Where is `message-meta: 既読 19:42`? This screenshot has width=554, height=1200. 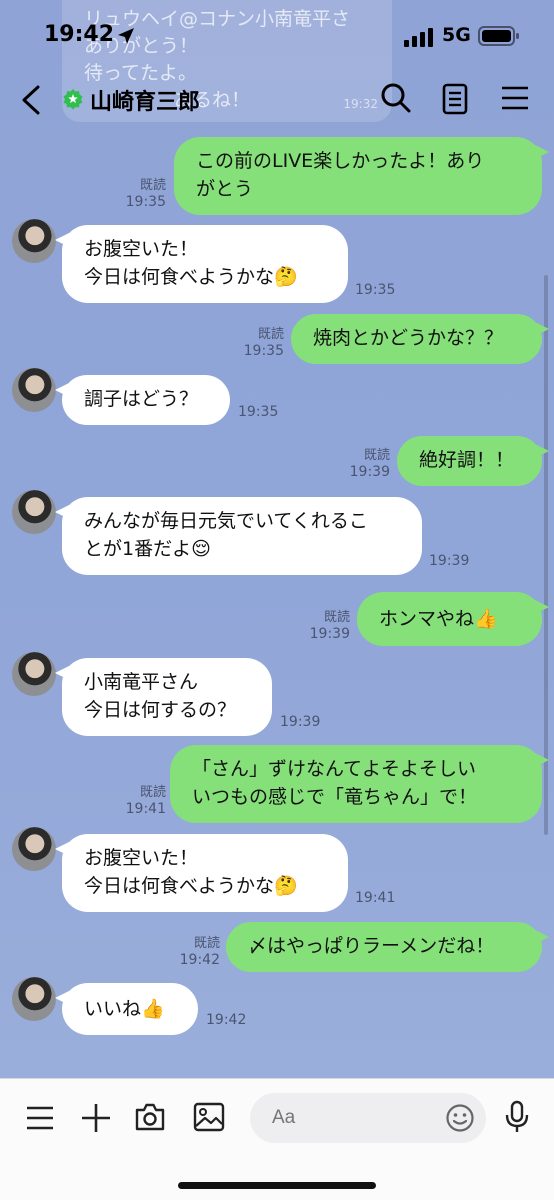 message-meta: 既読 19:42 is located at coordinates (196, 952).